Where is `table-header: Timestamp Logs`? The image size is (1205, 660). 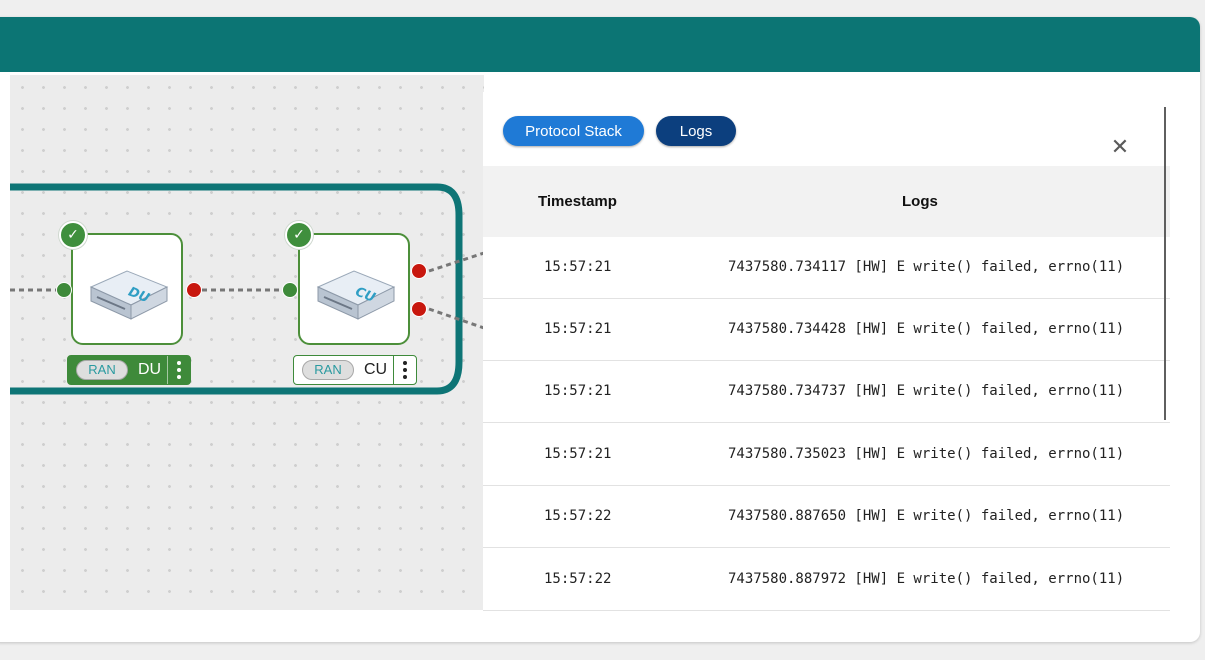 table-header: Timestamp Logs is located at coordinates (826, 201).